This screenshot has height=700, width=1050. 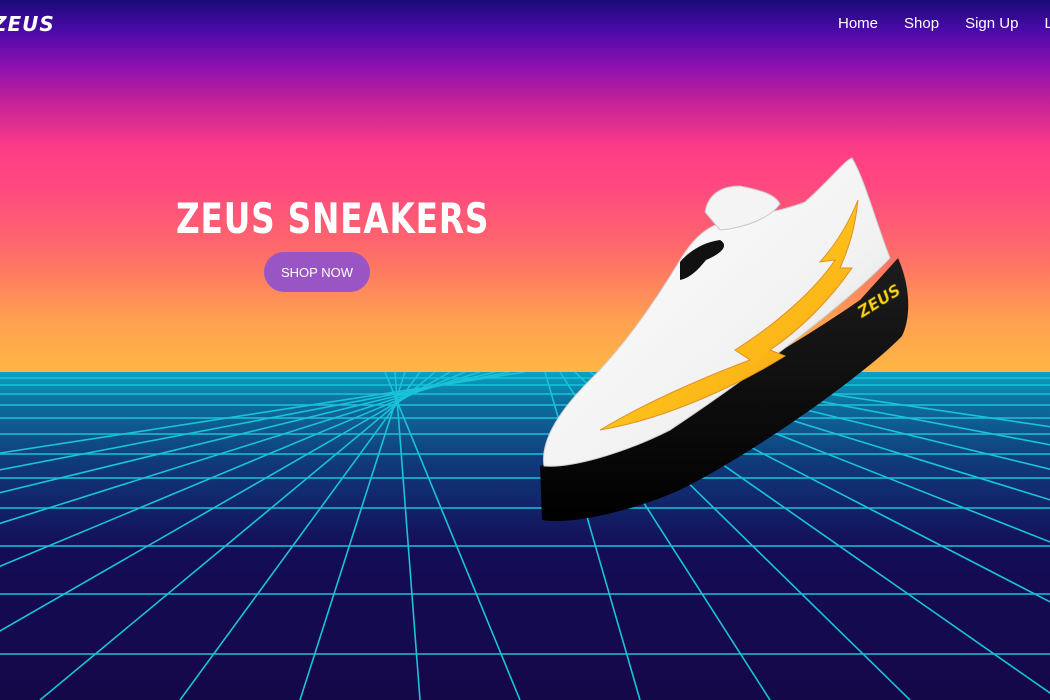 What do you see at coordinates (944, 23) in the screenshot?
I see `top-nav: Home Shop Sign Up Lo` at bounding box center [944, 23].